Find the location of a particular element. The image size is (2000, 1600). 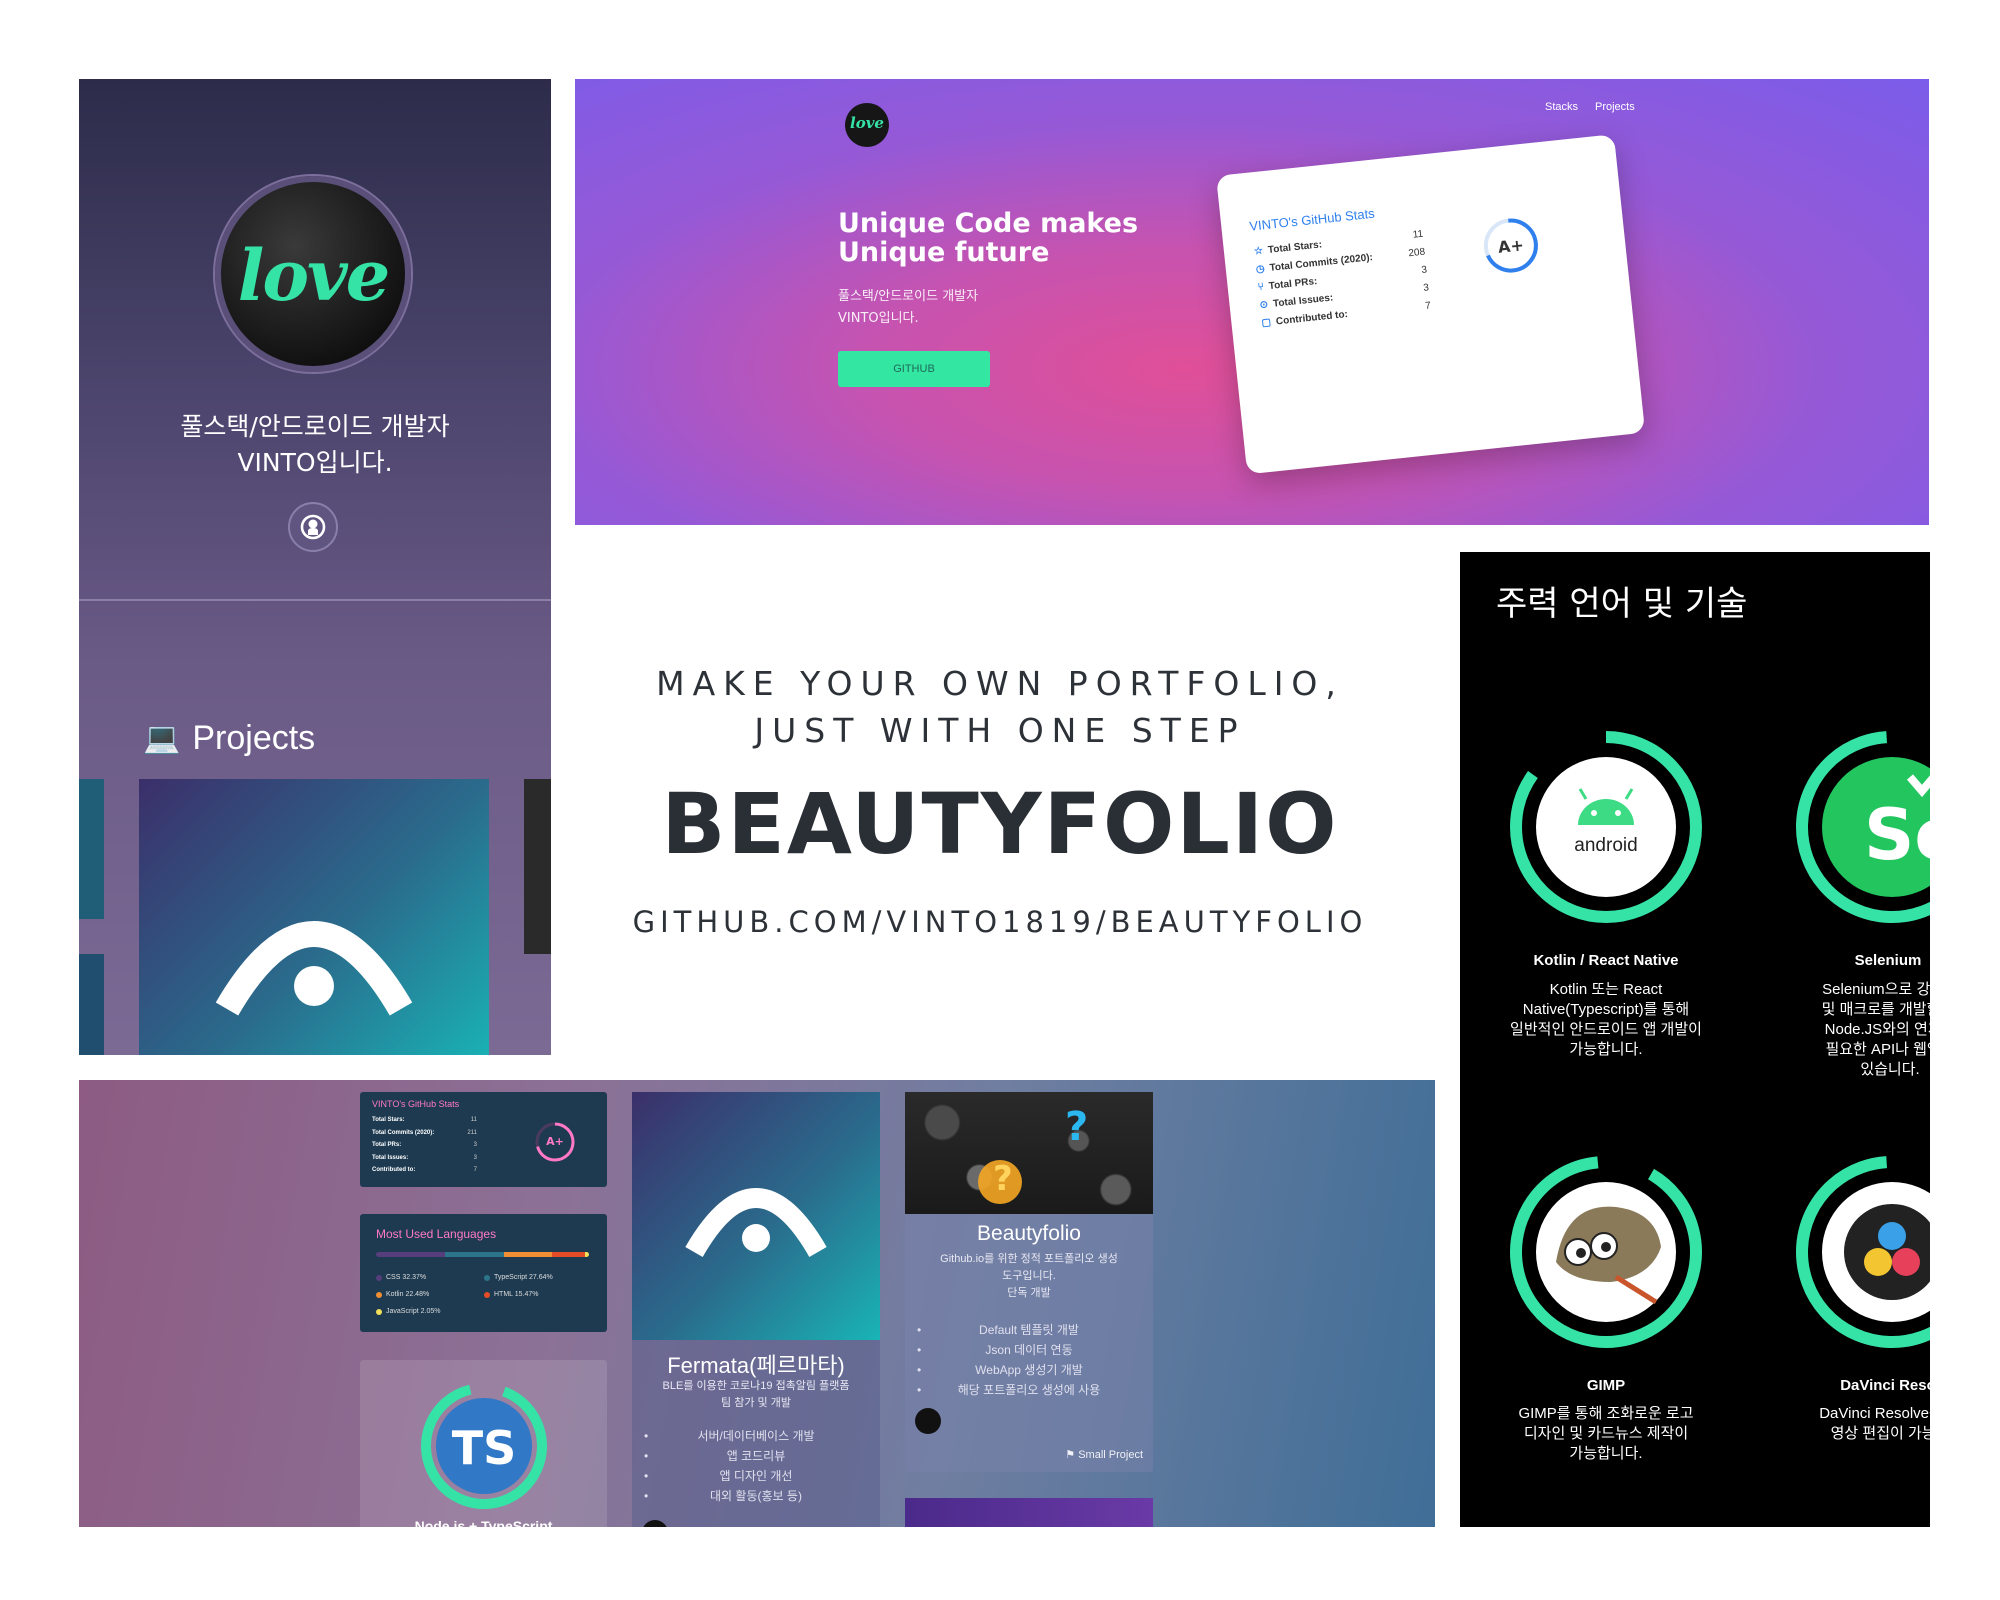

skill-desc-line: 영상 편집이 가능합 is located at coordinates (1880, 1433).